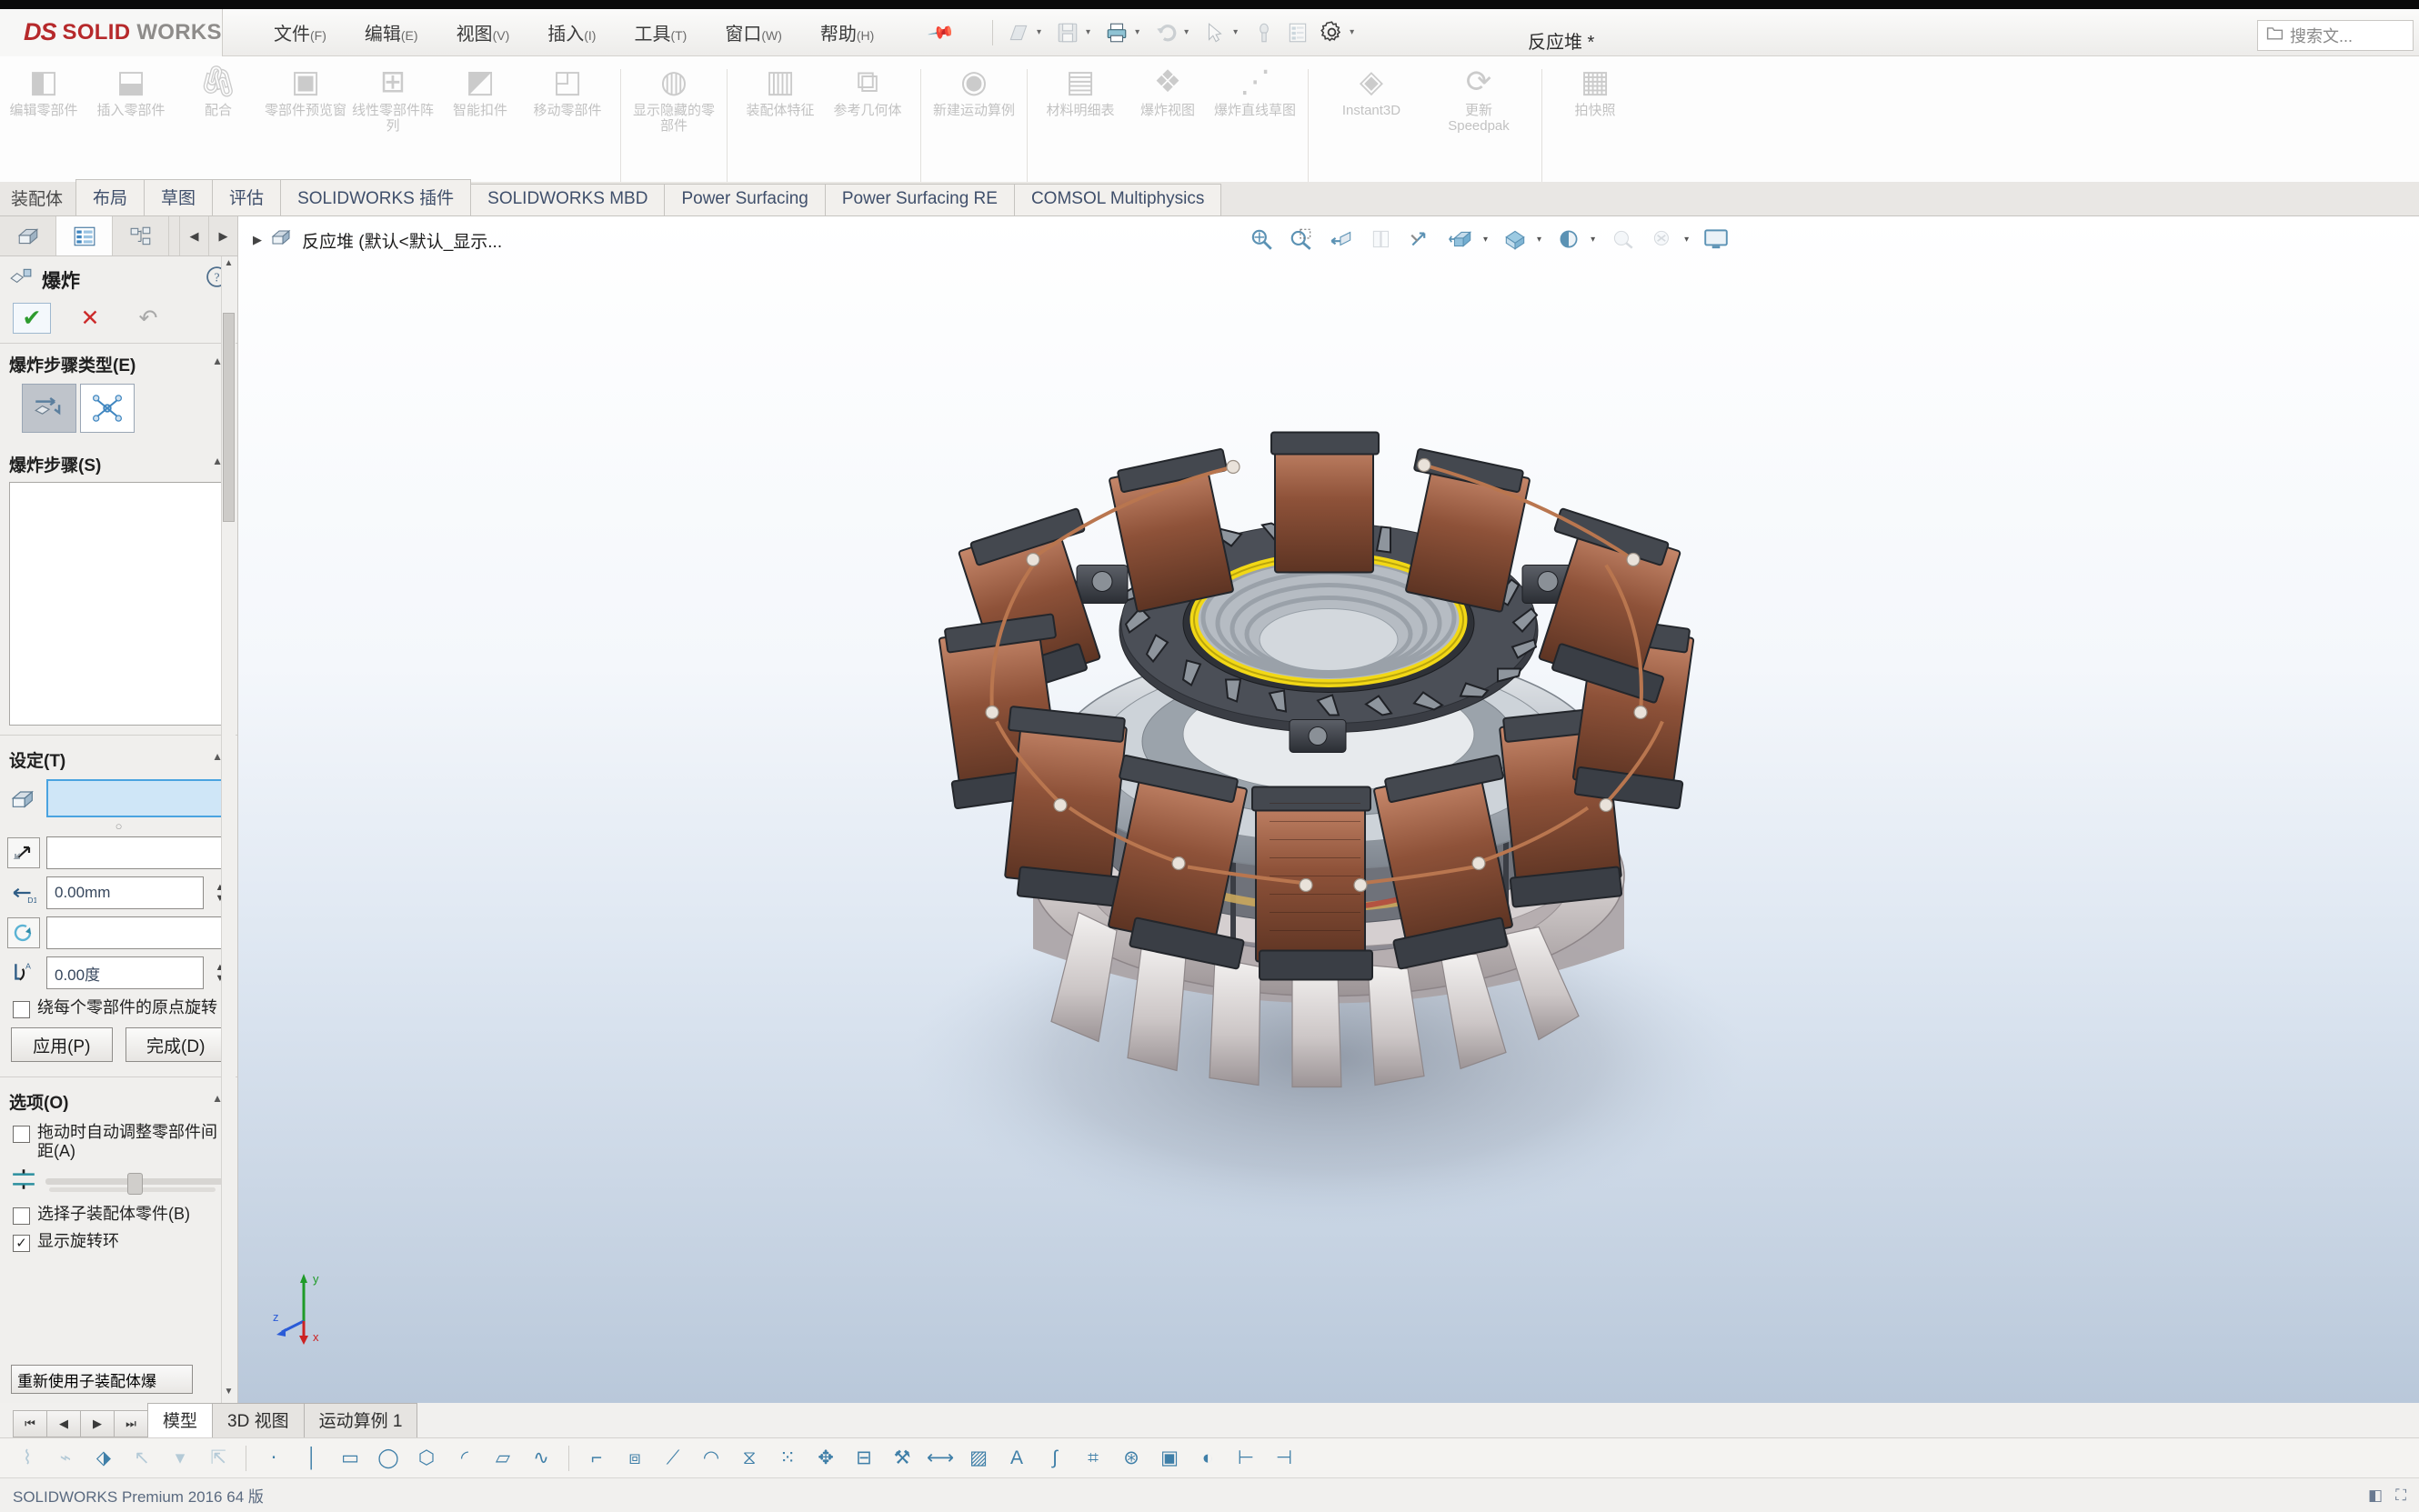  Describe the element at coordinates (674, 99) in the screenshot. I see `ribbon-show-hidden: ◍ 显示隐藏的零部件` at that location.